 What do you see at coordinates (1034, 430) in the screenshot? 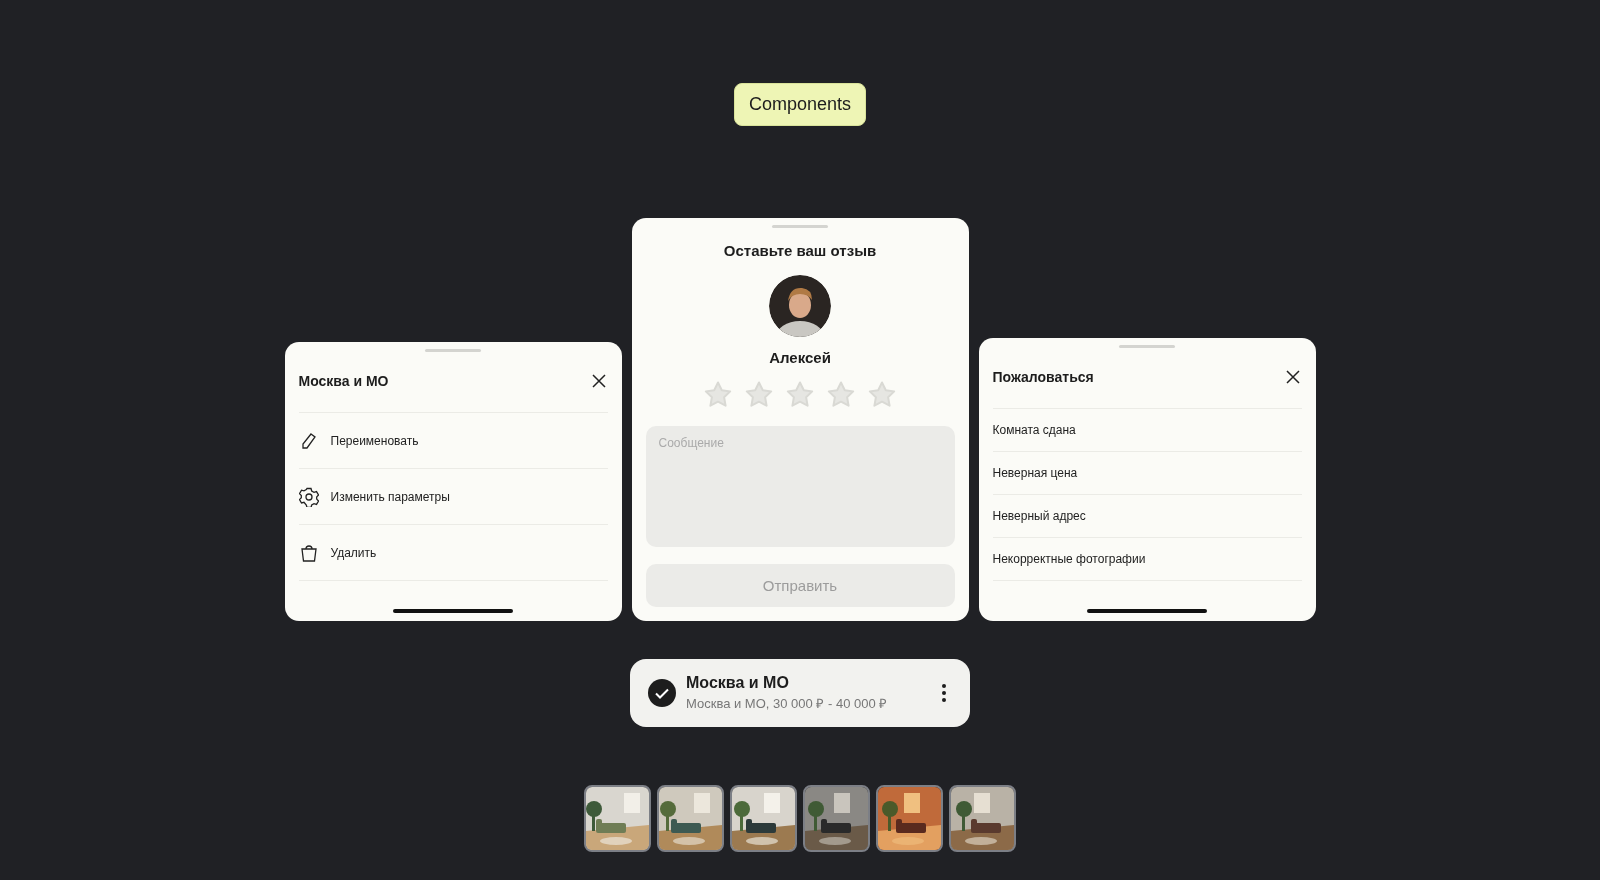
I see `menu-item: Комната сдана` at bounding box center [1034, 430].